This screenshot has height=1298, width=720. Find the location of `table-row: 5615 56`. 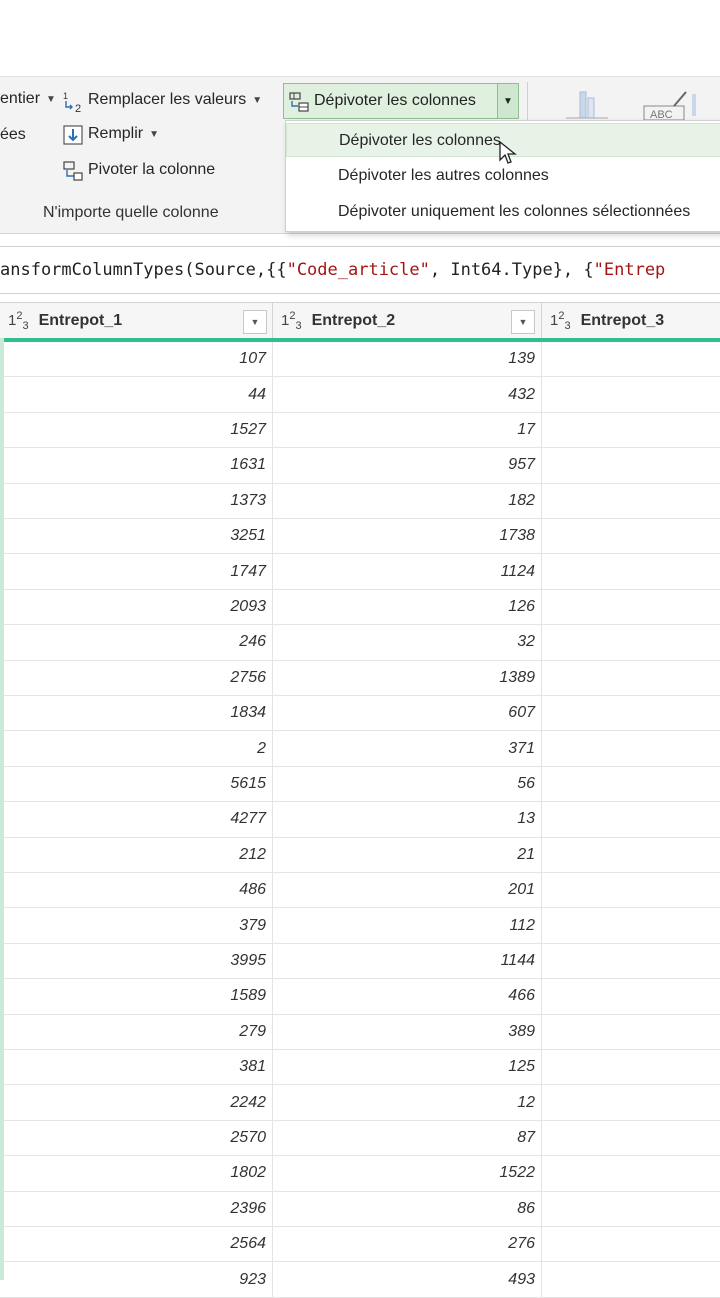

table-row: 5615 56 is located at coordinates (360, 784).